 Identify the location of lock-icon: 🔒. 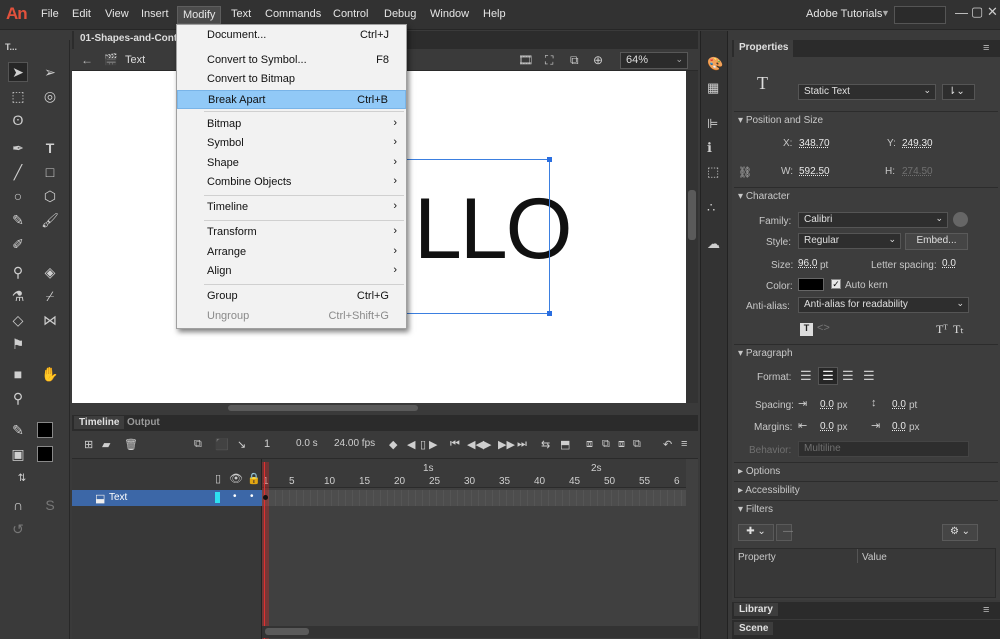
(254, 478).